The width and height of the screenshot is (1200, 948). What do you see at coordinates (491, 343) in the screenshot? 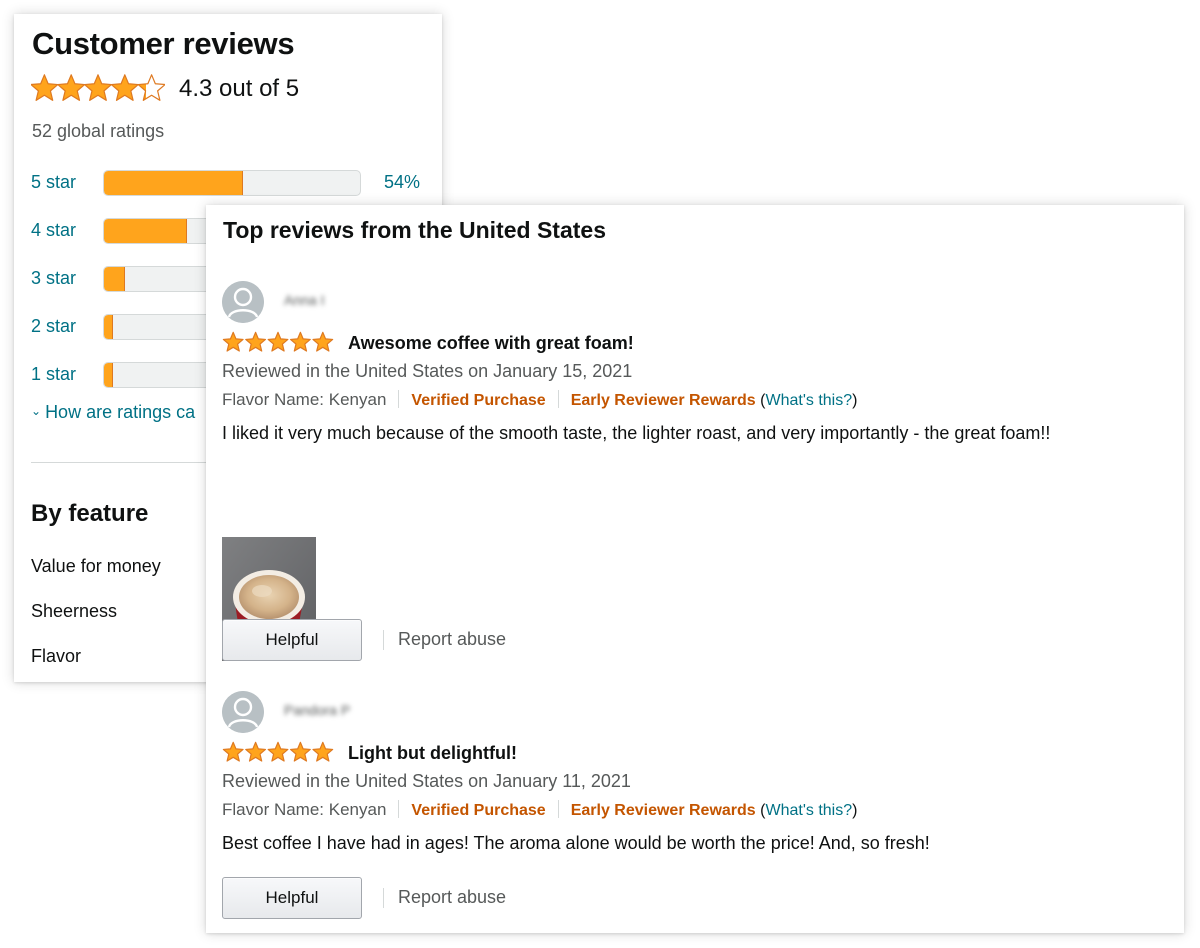
I see `review-headline: Awesome coffee with great foam!` at bounding box center [491, 343].